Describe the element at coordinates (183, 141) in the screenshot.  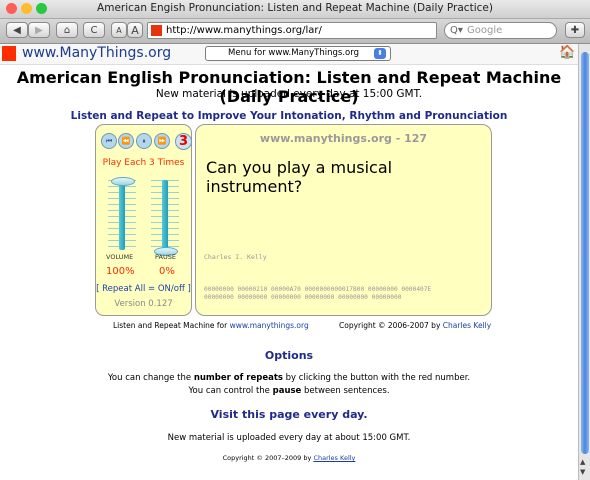
I see `repeat-count-button: 3` at that location.